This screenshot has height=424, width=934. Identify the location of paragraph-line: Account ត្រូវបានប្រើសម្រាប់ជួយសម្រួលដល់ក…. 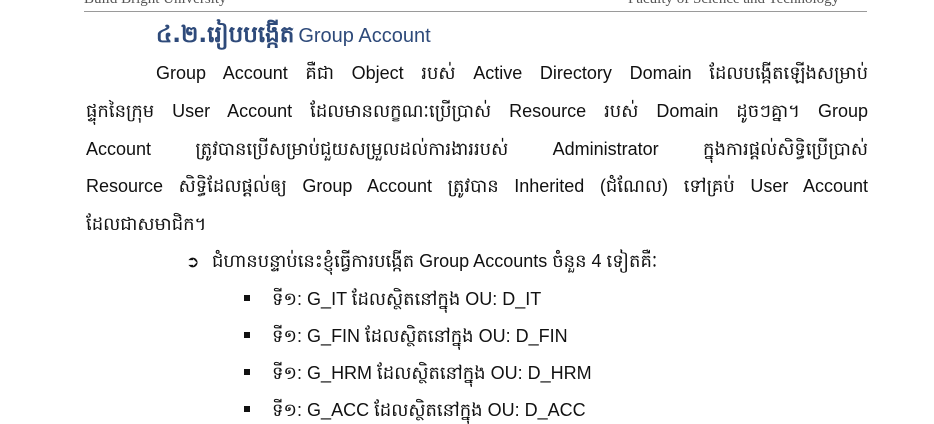
(477, 149).